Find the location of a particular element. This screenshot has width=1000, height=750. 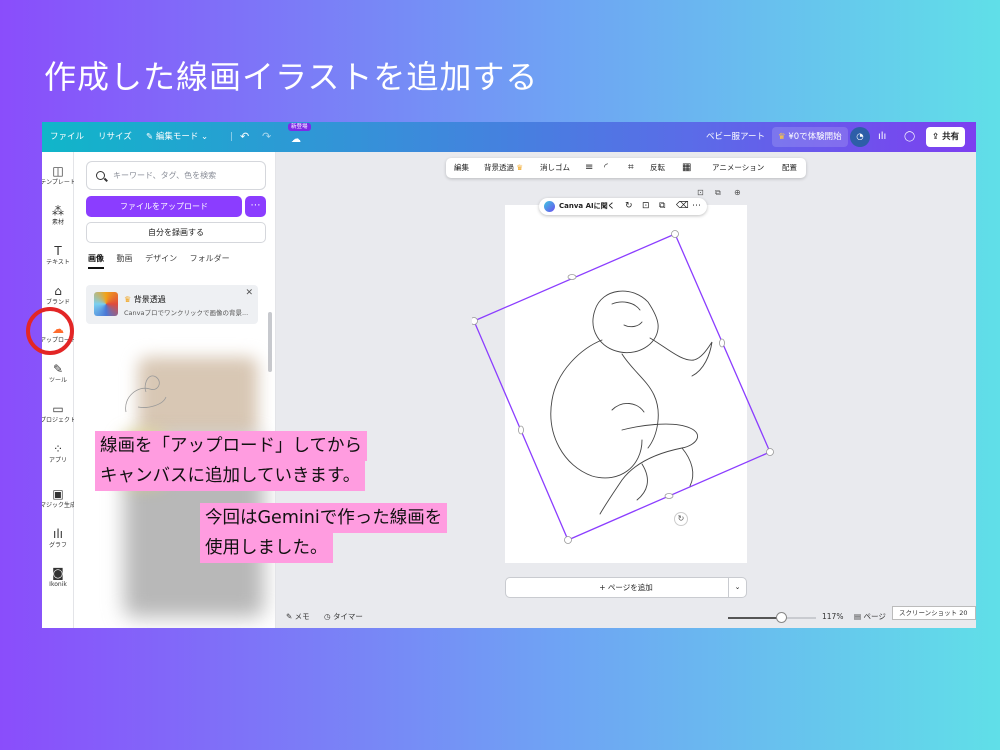

folder-icon: ▭ is located at coordinates (58, 409).